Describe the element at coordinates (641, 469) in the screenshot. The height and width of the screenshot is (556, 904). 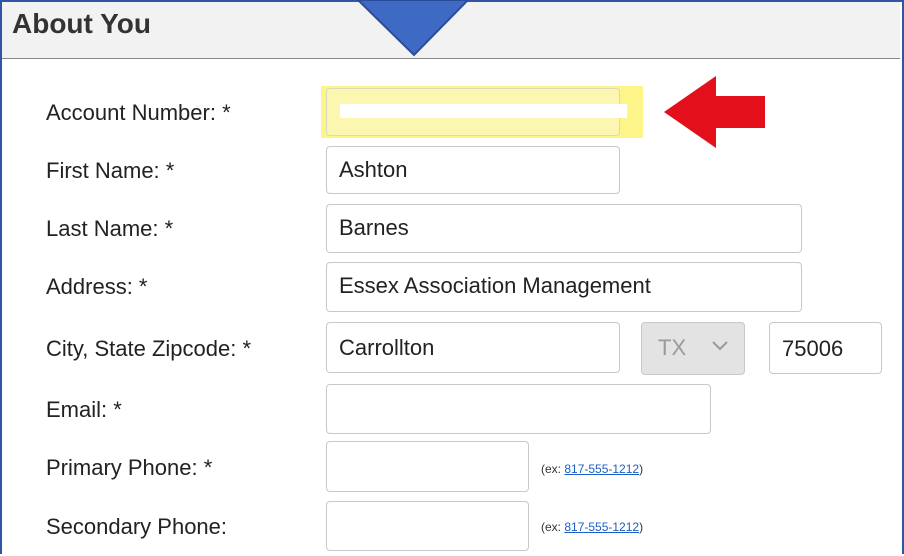
I see `primary-phone-hint-suffix: )` at that location.